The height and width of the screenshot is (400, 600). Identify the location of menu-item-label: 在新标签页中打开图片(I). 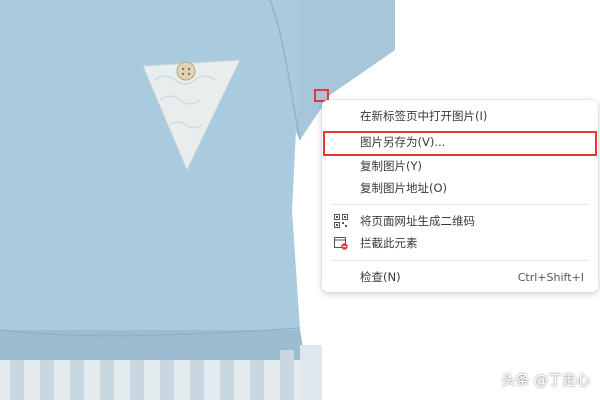
(424, 116).